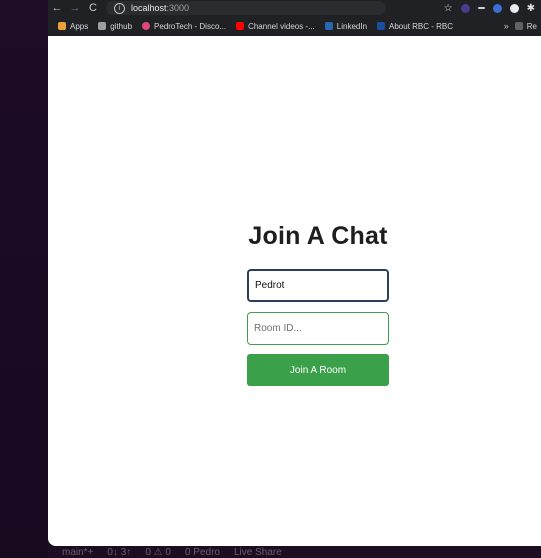 This screenshot has height=558, width=541. I want to click on username-input, so click(318, 285).